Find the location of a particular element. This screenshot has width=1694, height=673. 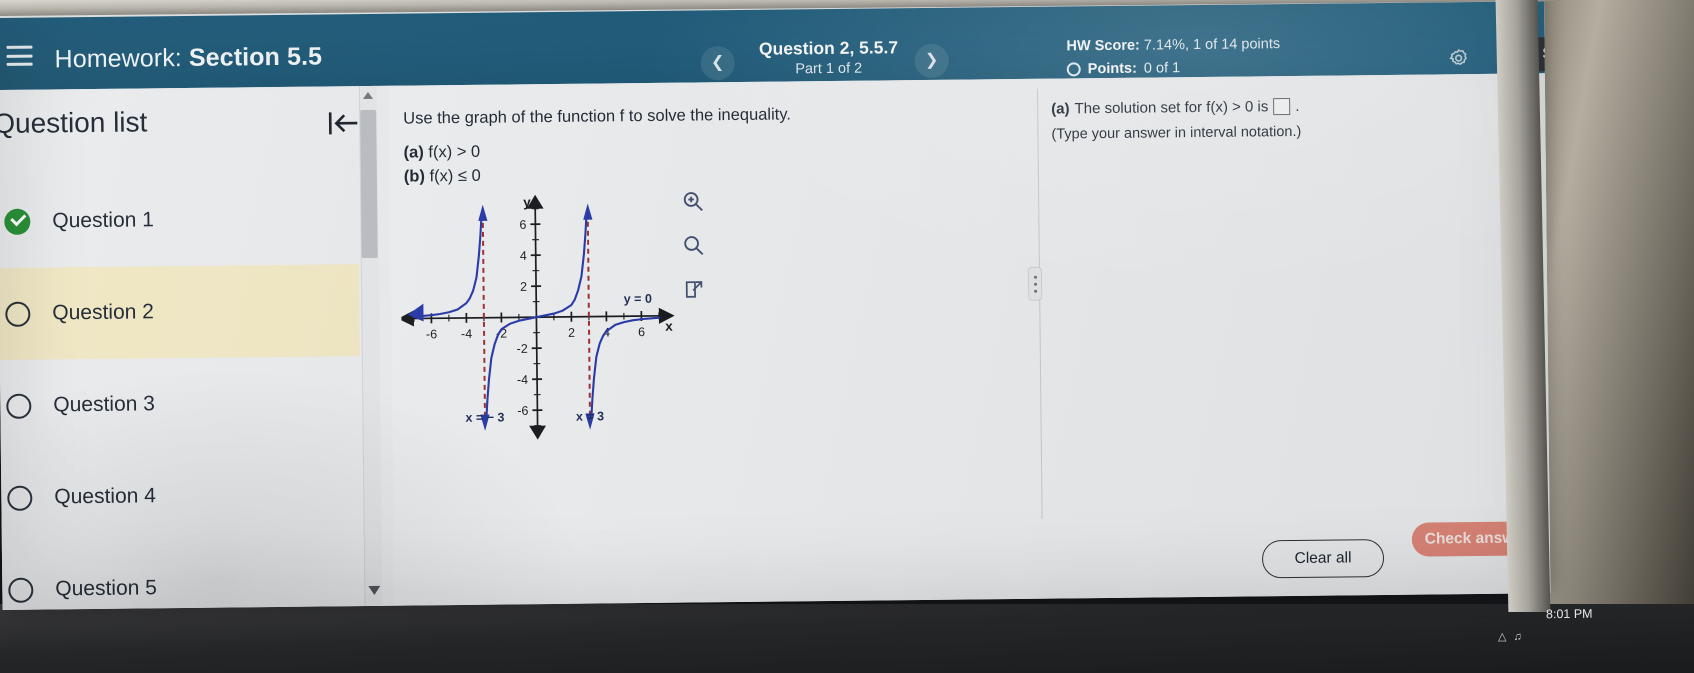

hw-score-line: HW Score: 7.14%, 1 of 14 points is located at coordinates (1231, 45).